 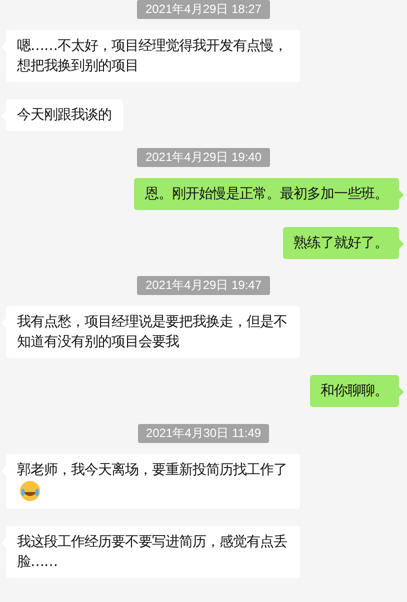 What do you see at coordinates (64, 115) in the screenshot?
I see `received-message-bubble: 今天刚跟我谈的` at bounding box center [64, 115].